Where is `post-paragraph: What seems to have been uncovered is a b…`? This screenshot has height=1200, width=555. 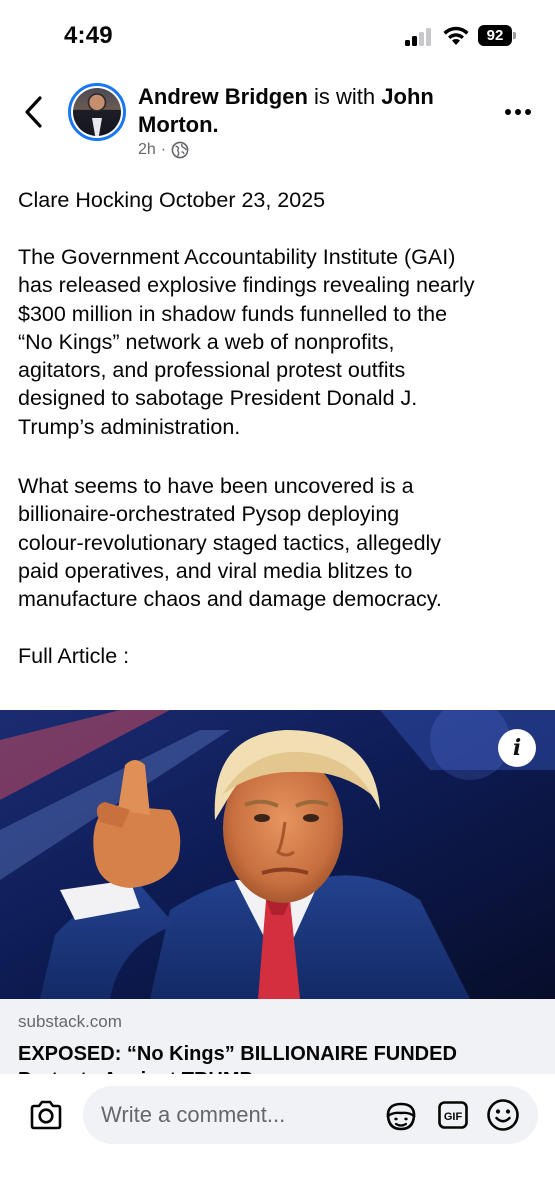 post-paragraph: What seems to have been uncovered is a b… is located at coordinates (230, 543).